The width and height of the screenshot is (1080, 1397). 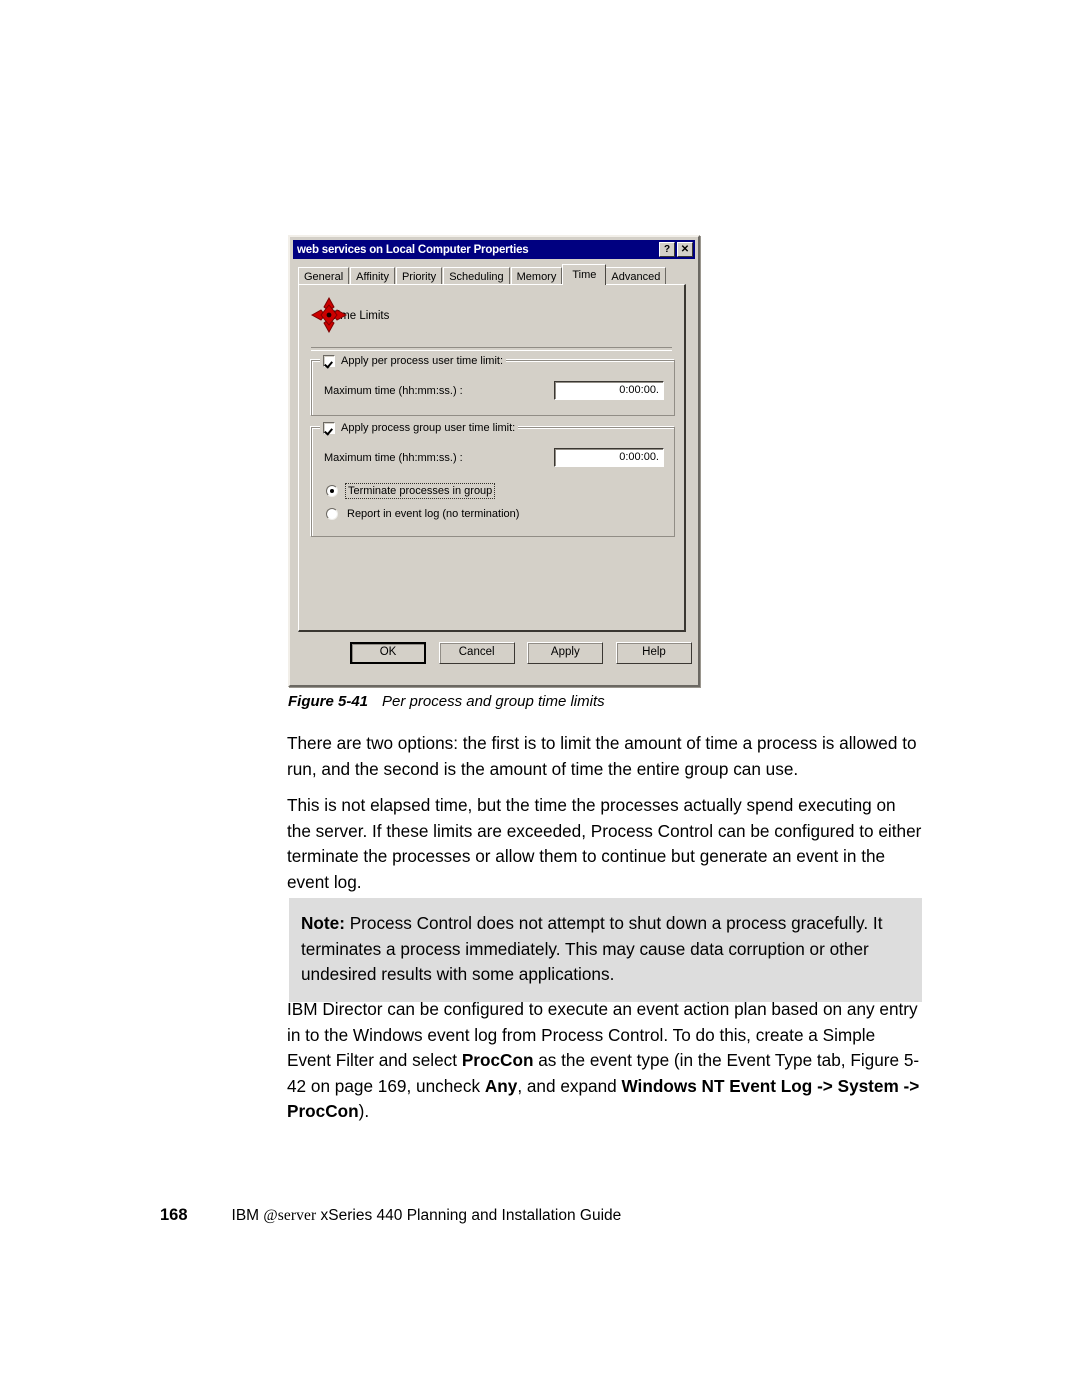 I want to click on ok-button: OK, so click(x=388, y=653).